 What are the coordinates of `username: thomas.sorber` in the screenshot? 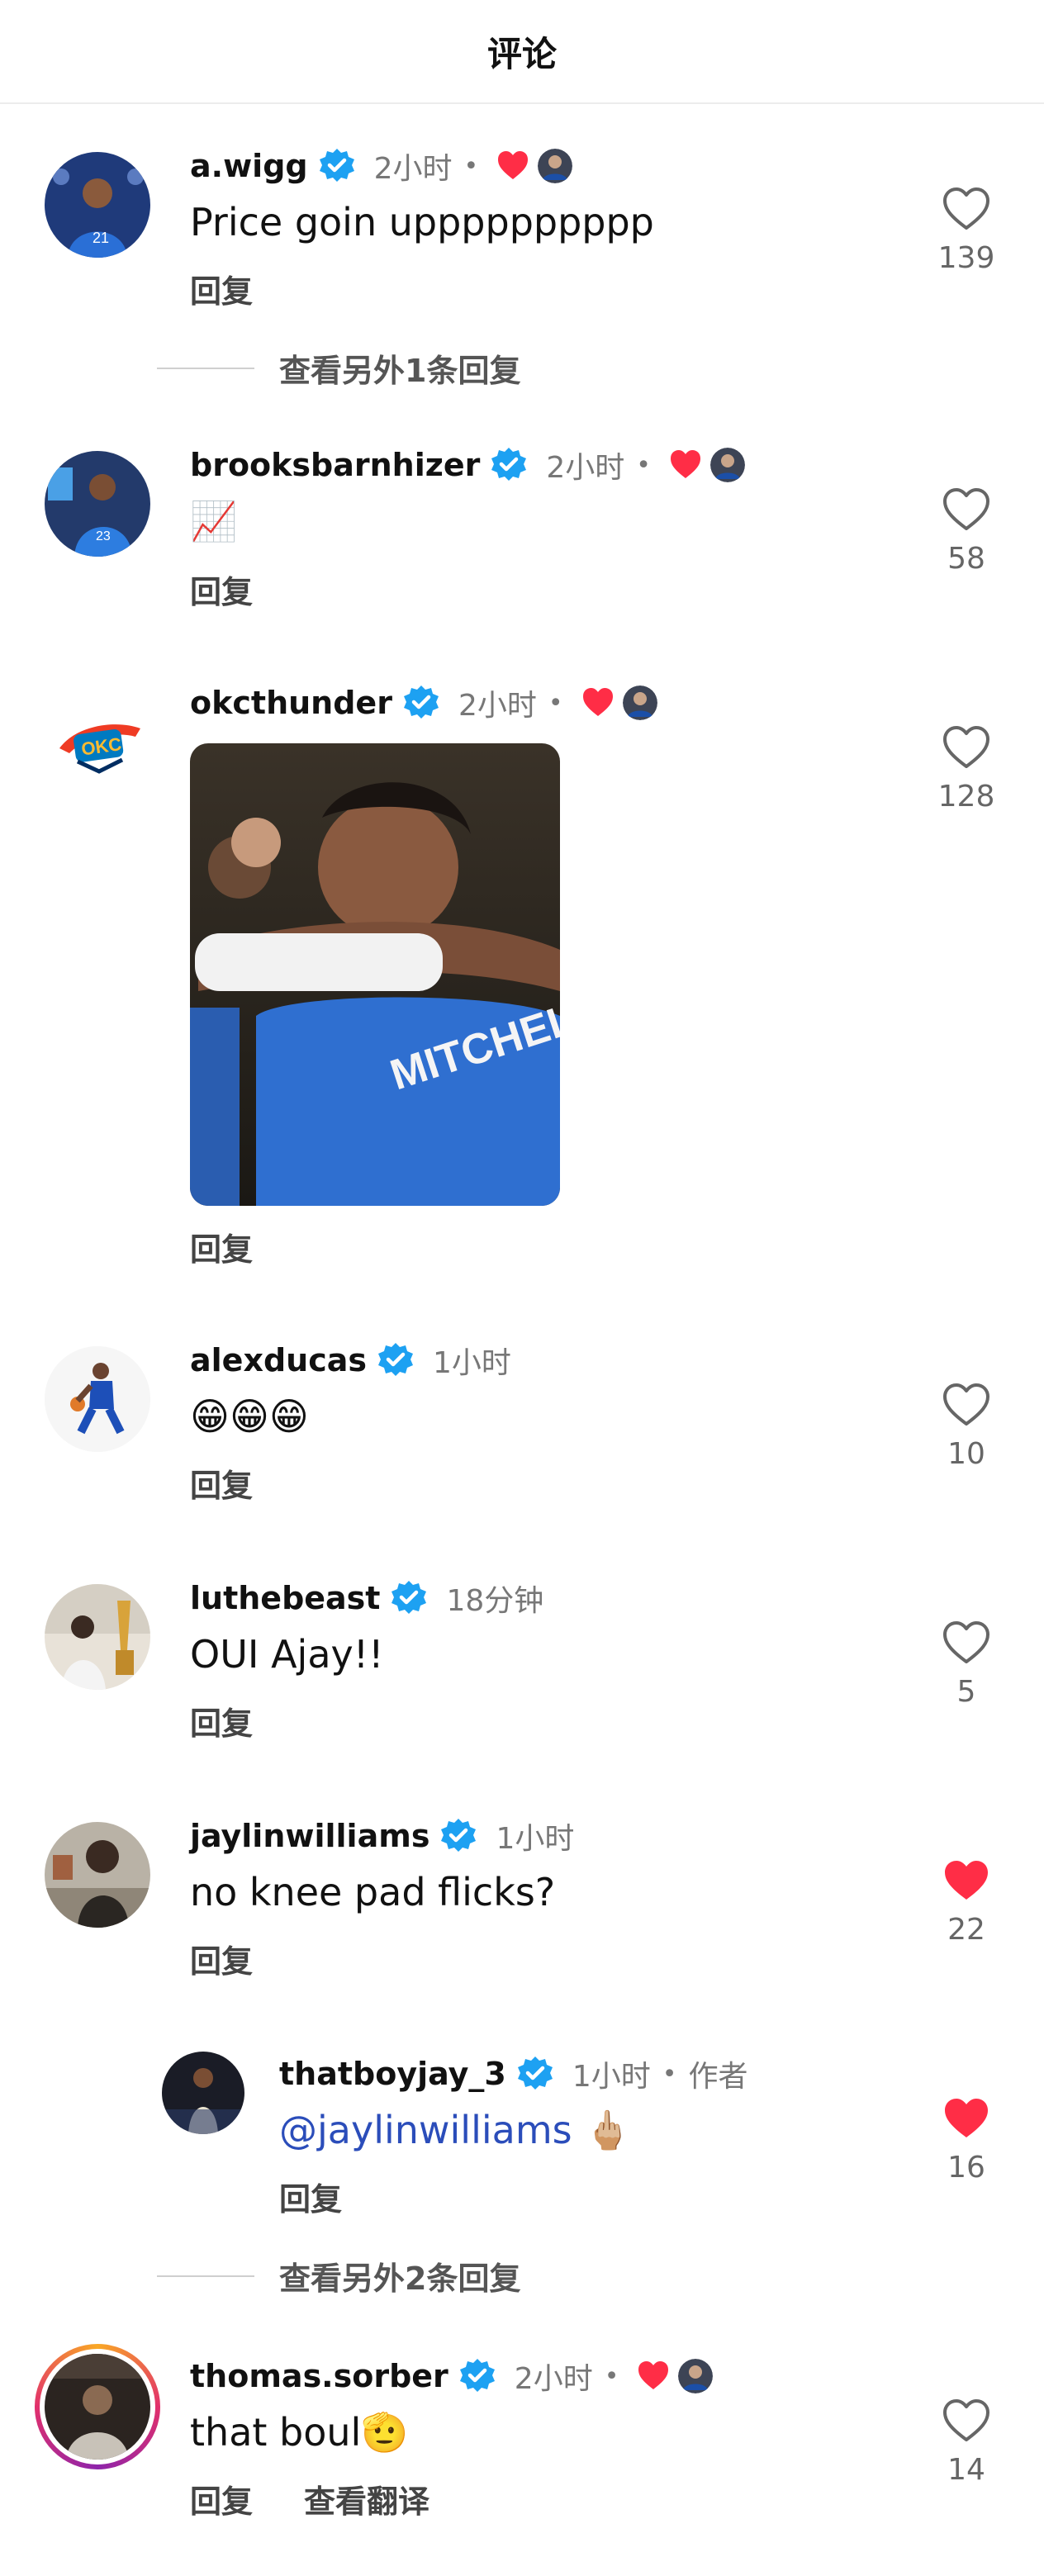 It's located at (319, 2376).